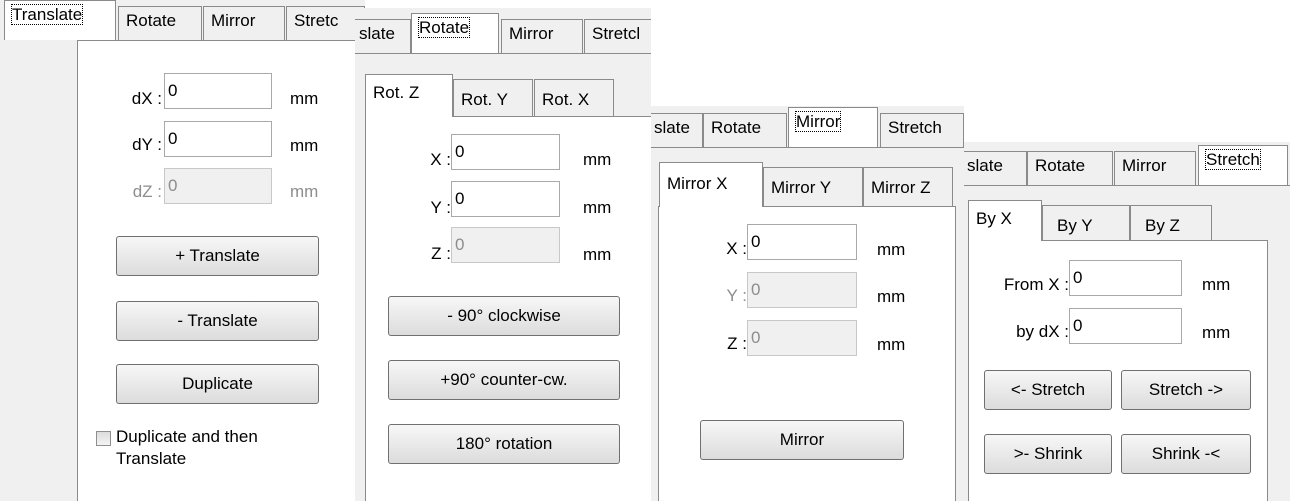 The image size is (1290, 501). What do you see at coordinates (440, 207) in the screenshot?
I see `rot-y-label: Y :` at bounding box center [440, 207].